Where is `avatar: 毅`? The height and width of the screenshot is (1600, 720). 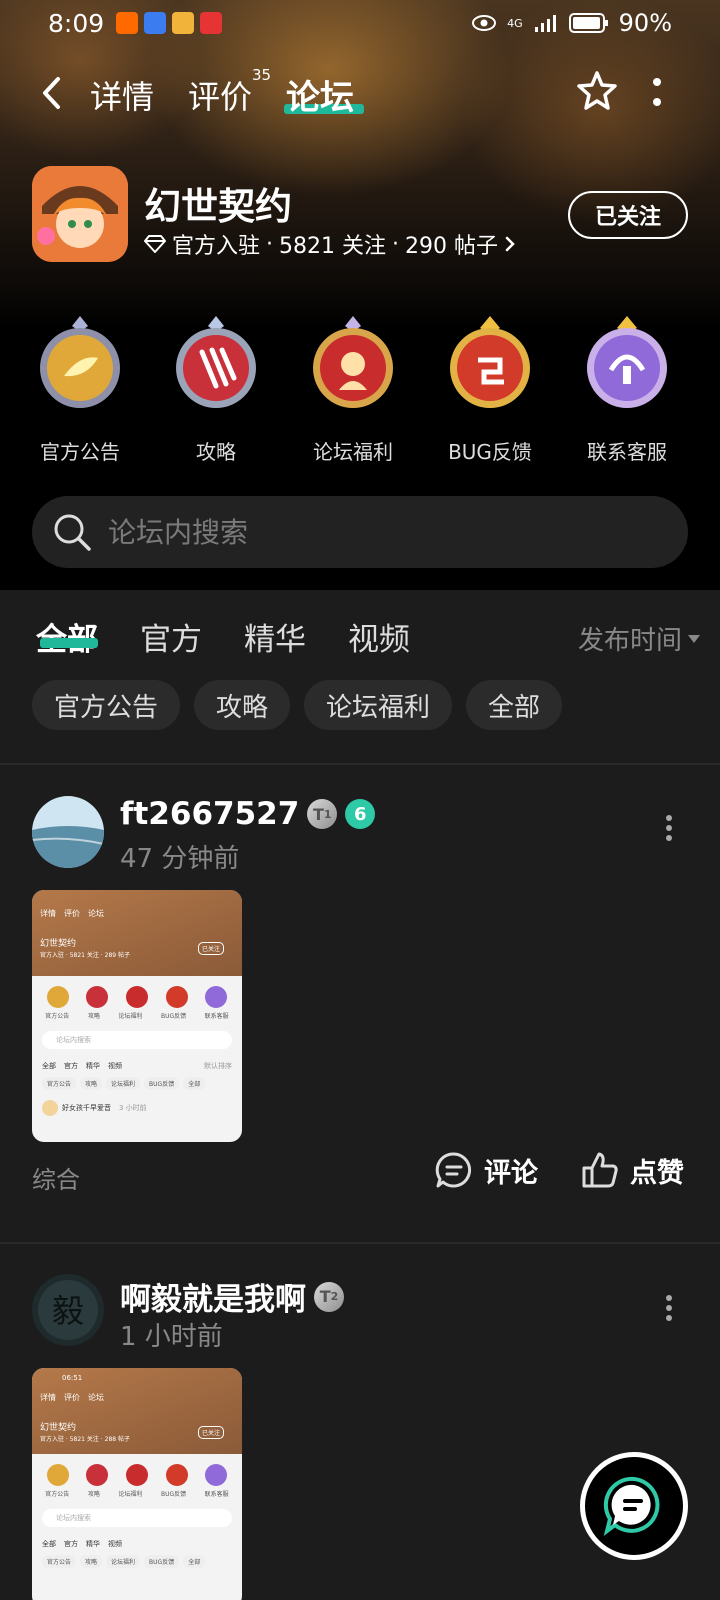
avatar: 毅 is located at coordinates (68, 1310).